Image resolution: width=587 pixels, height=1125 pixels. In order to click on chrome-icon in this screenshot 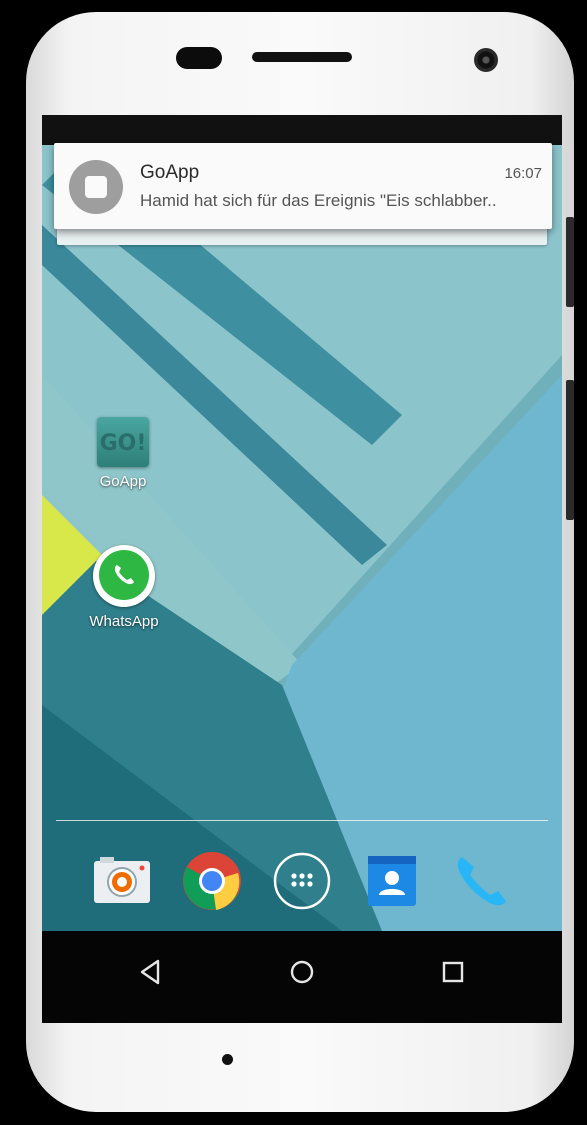, I will do `click(212, 881)`.